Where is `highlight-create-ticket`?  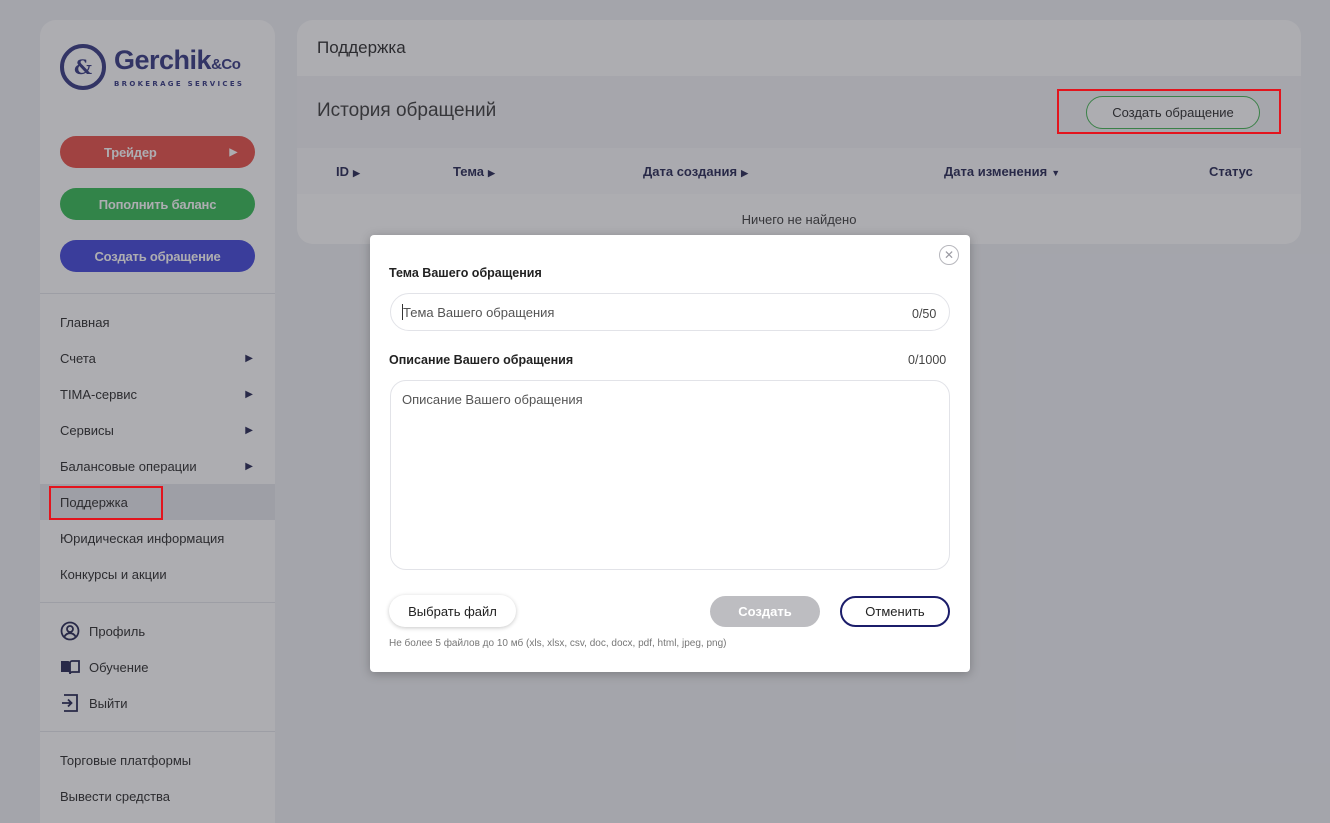
highlight-create-ticket is located at coordinates (1169, 111).